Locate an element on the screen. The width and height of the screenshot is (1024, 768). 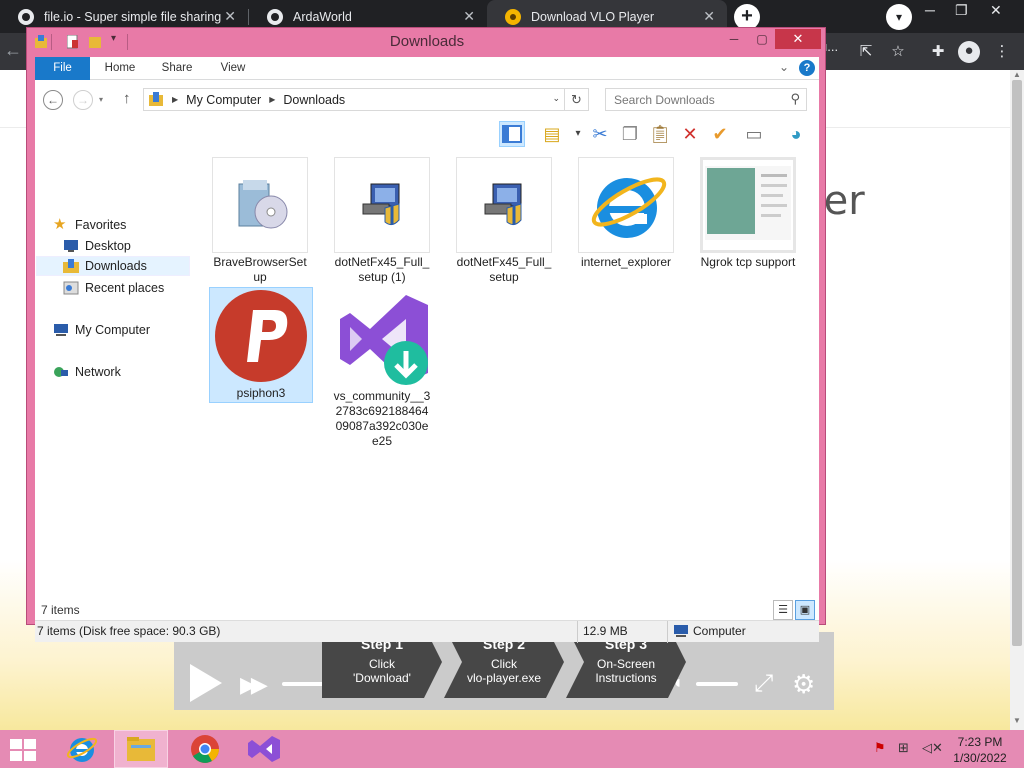
setup-shield-icon is located at coordinates (382, 205).